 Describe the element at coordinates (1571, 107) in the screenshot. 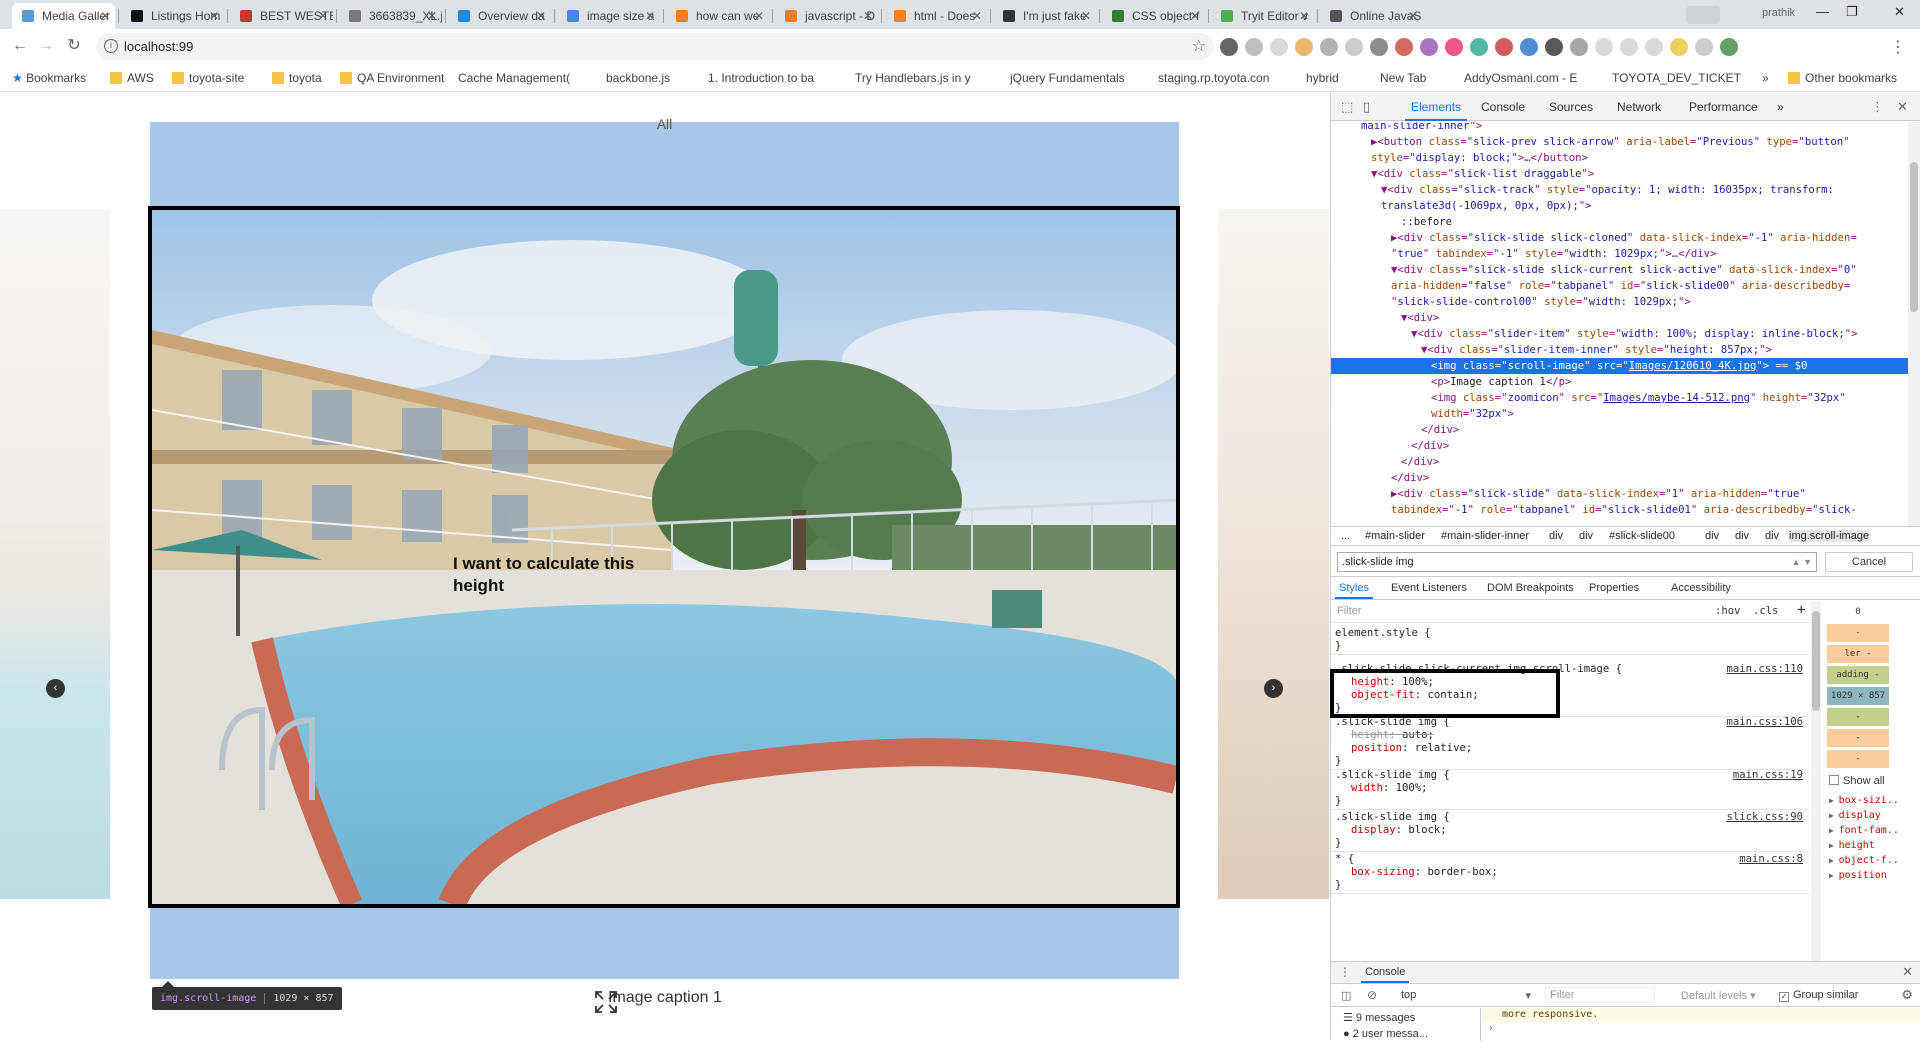

I see `devtools-tab: Sources` at that location.